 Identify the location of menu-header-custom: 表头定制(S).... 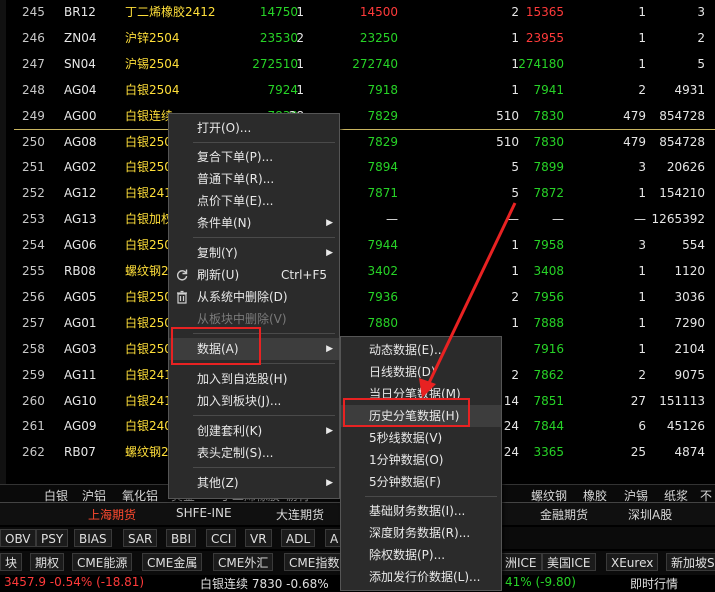
(254, 453).